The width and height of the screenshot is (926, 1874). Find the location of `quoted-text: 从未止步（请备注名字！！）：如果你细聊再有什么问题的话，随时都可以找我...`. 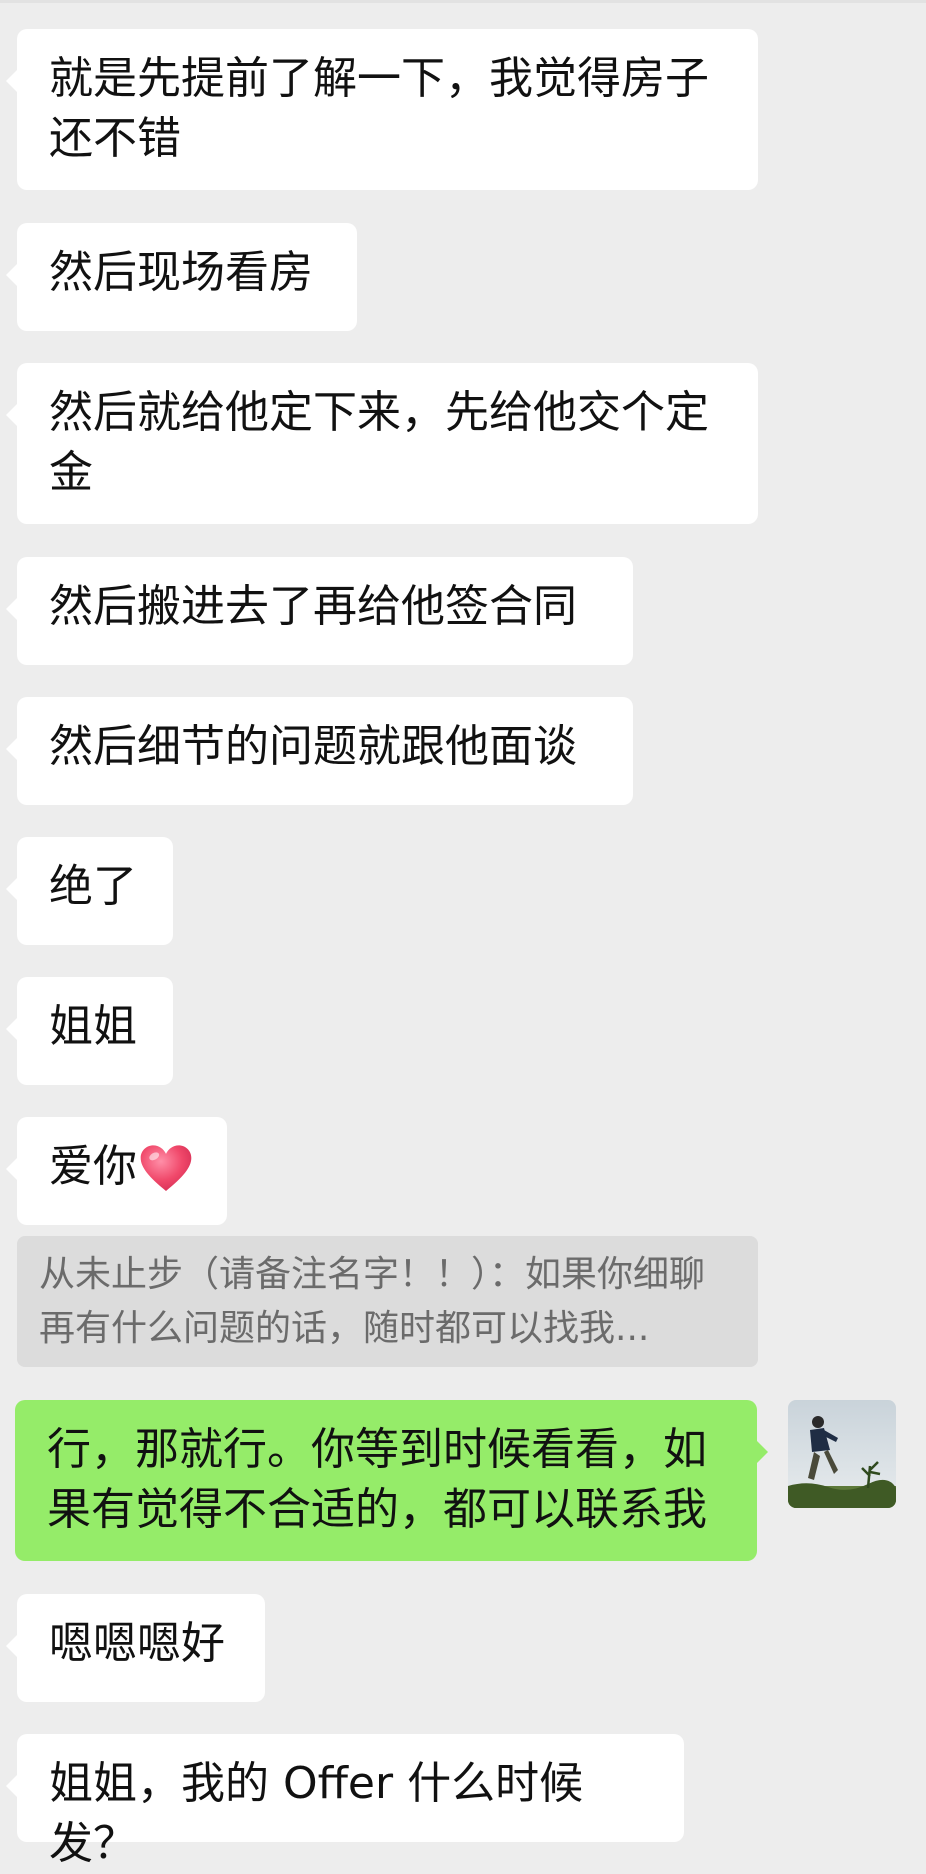

quoted-text: 从未止步（请备注名字！！）：如果你细聊再有什么问题的话，随时都可以找我... is located at coordinates (372, 1301).